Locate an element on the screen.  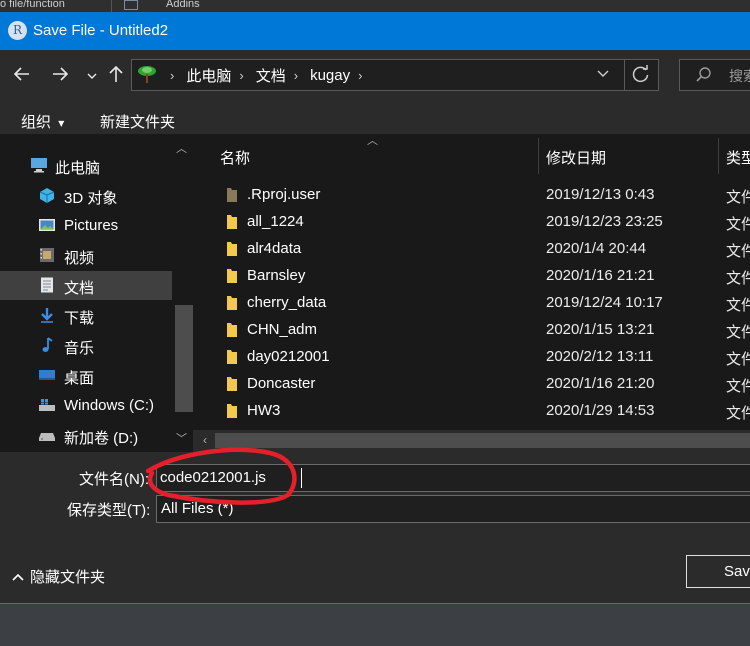
breadcrumb-kugay: kugay is located at coordinates (330, 75).